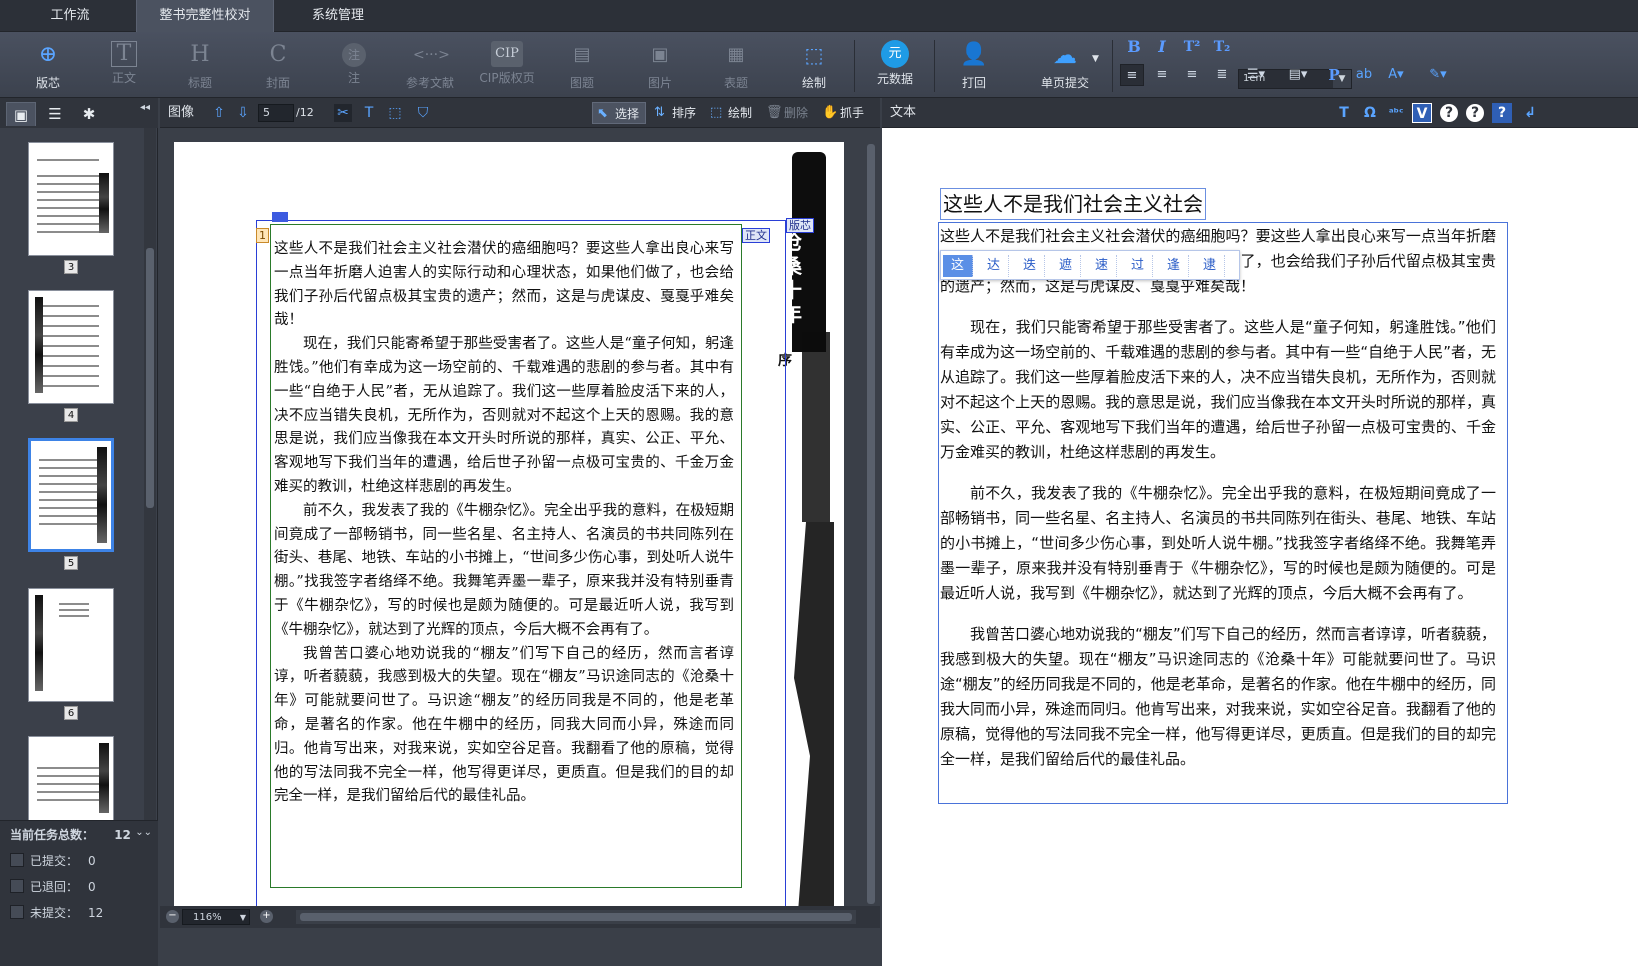  I want to click on type-heading-button: H 标题, so click(200, 65).